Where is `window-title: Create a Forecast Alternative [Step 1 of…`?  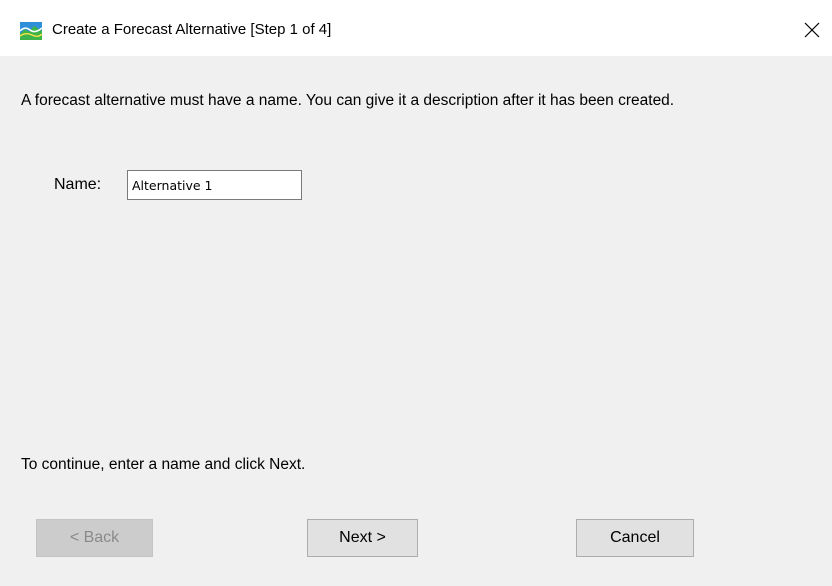
window-title: Create a Forecast Alternative [Step 1 of… is located at coordinates (192, 29).